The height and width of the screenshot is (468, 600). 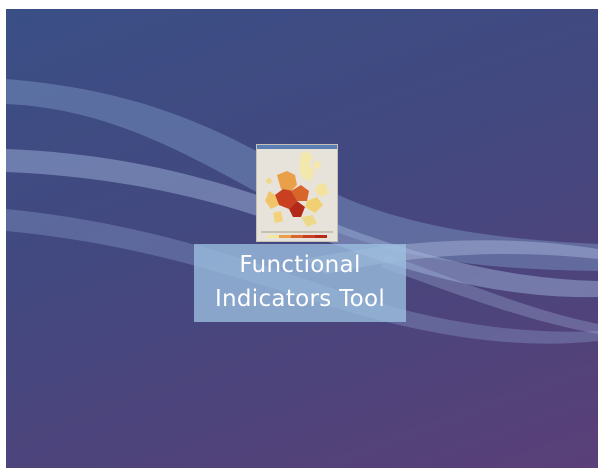 What do you see at coordinates (297, 193) in the screenshot?
I see `europe-map-thumbnail-icon` at bounding box center [297, 193].